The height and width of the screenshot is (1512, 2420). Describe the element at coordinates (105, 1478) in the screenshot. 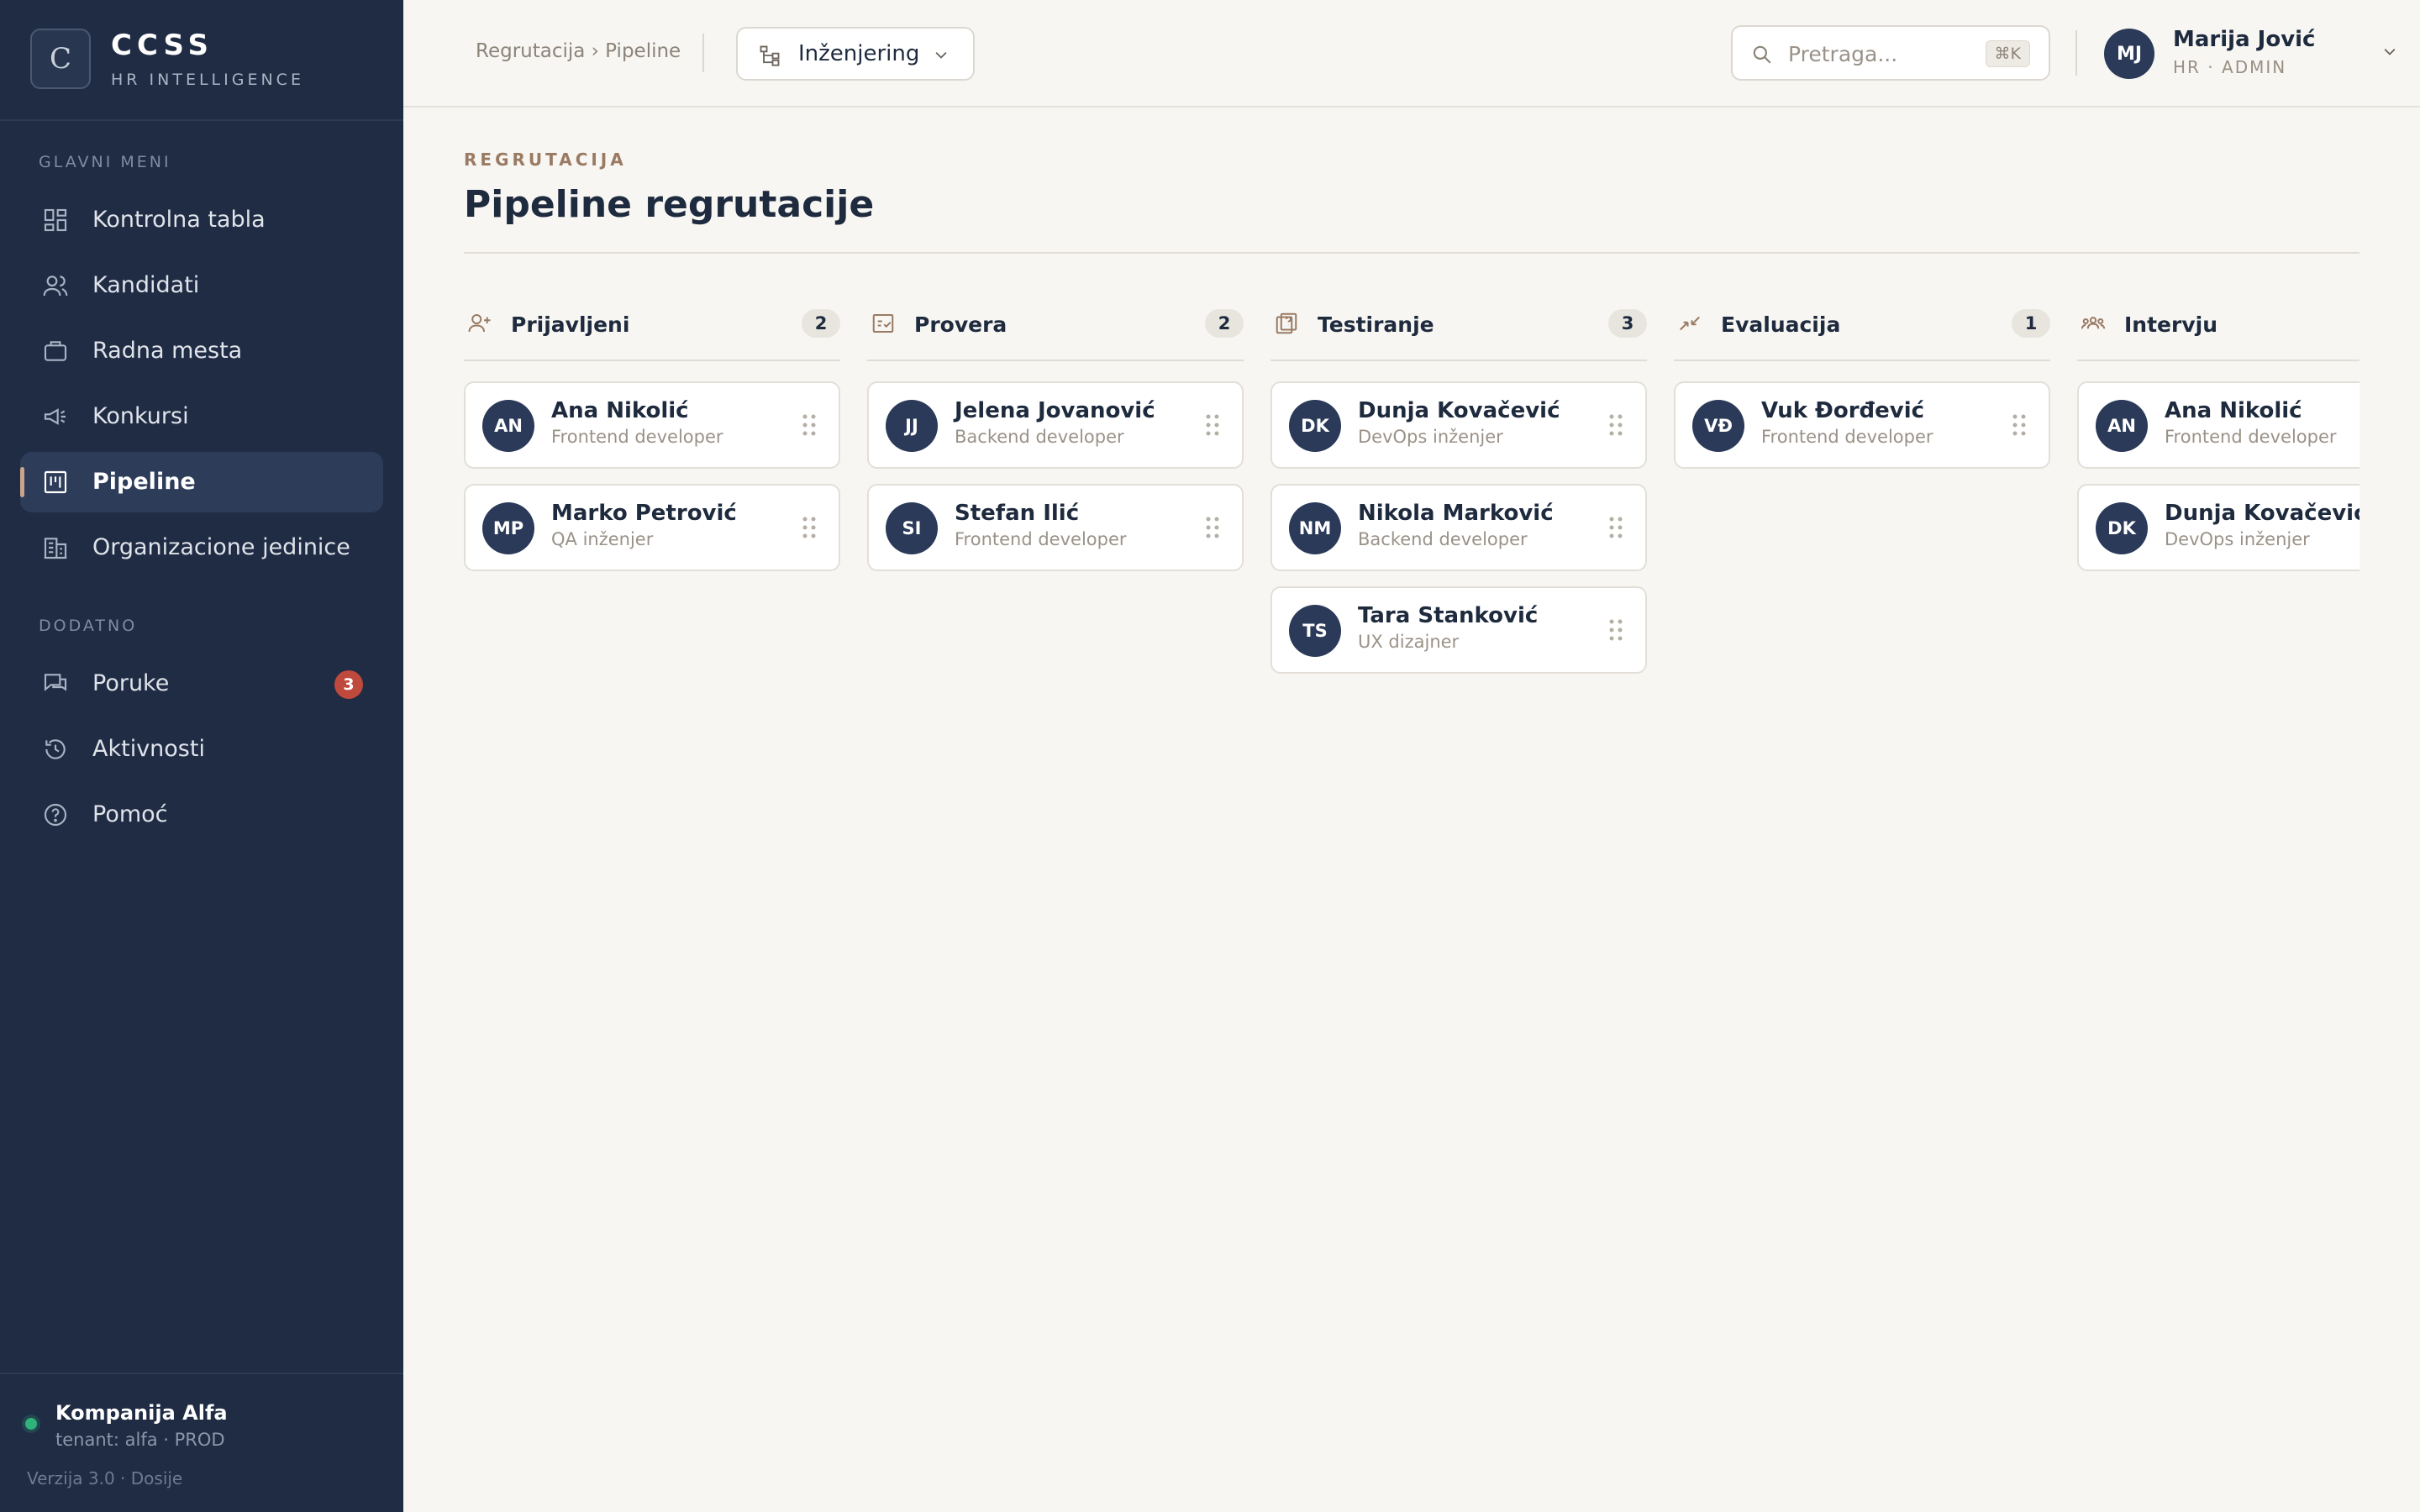

I see `version-text: Verzija 3.0 · Dosije` at that location.